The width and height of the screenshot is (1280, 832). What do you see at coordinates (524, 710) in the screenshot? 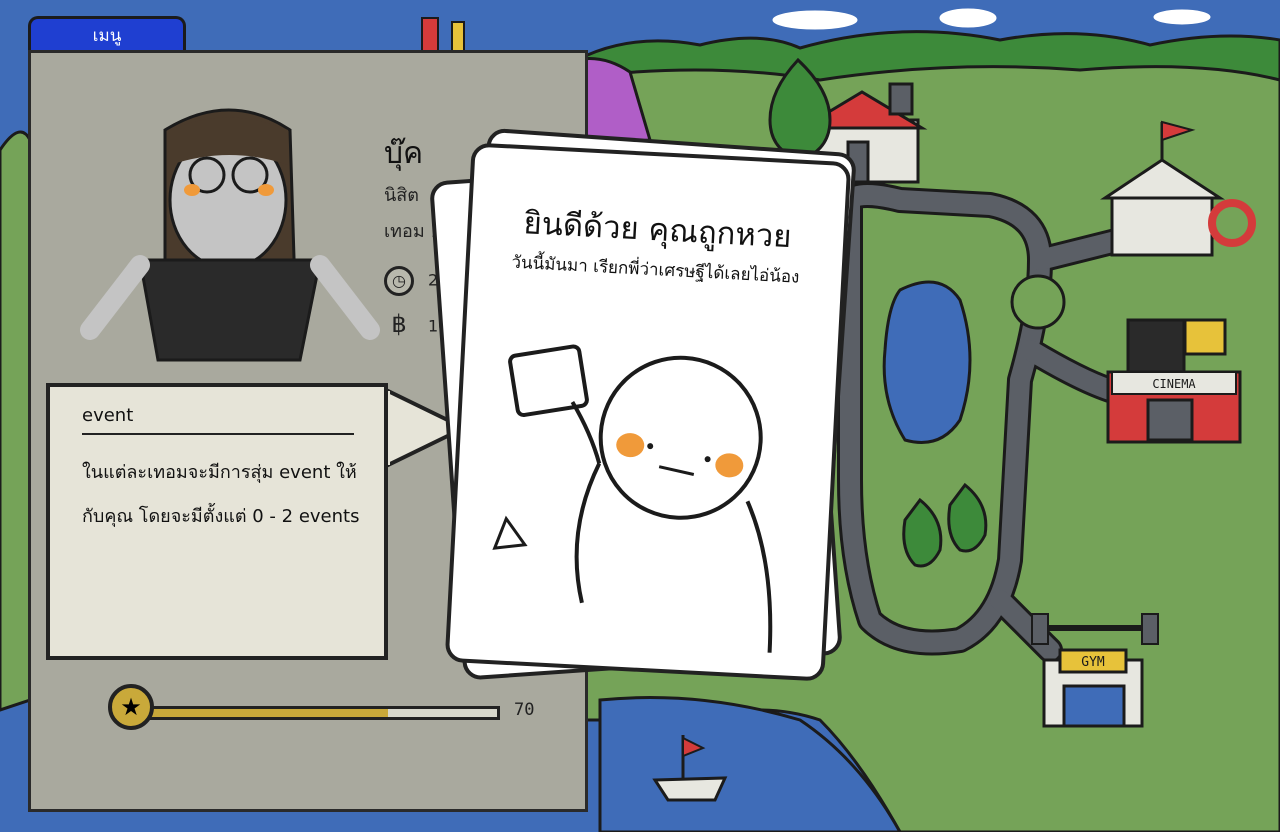
I see `energy-value: 70` at bounding box center [524, 710].